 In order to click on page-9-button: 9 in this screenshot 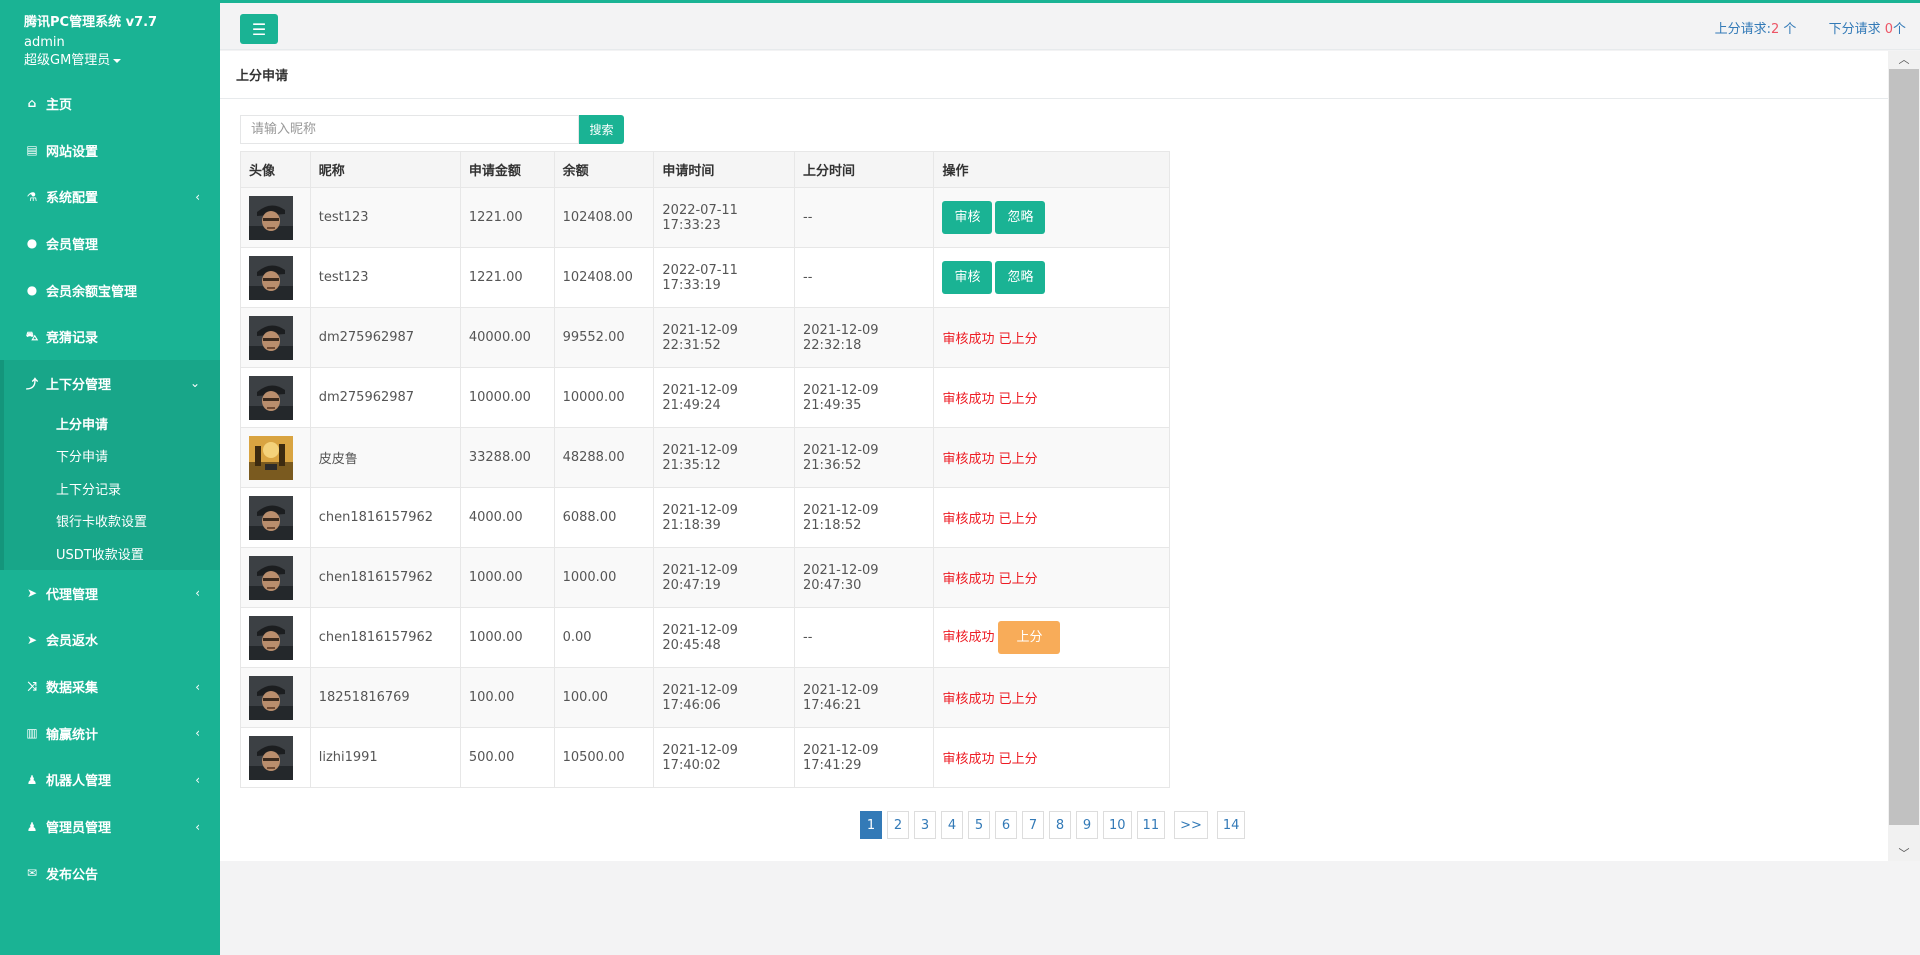, I will do `click(1087, 825)`.